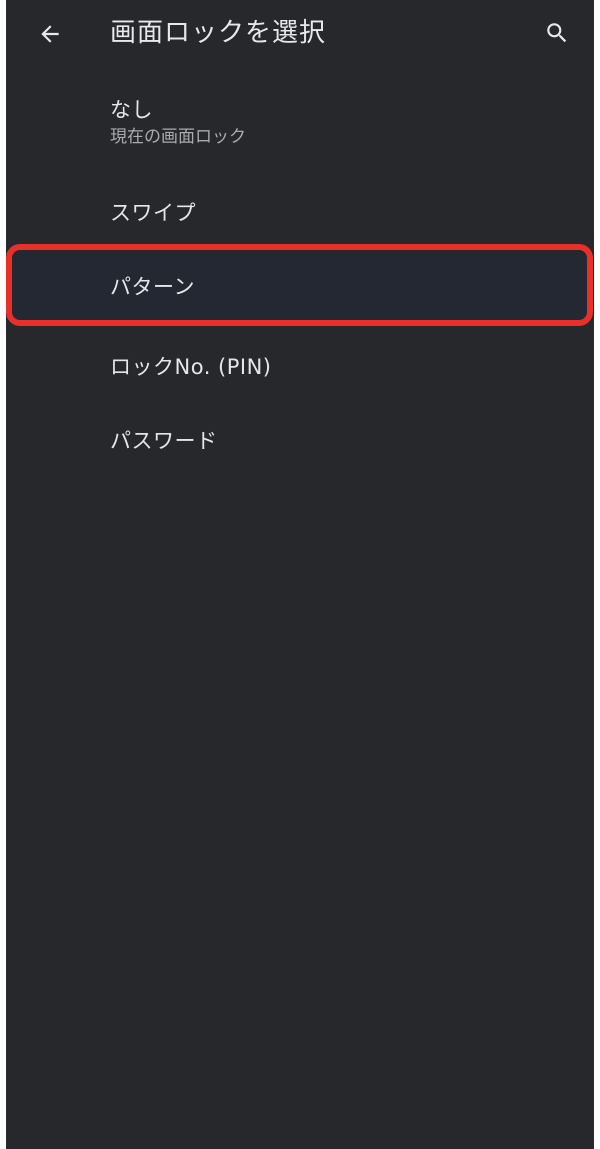 This screenshot has height=1149, width=600. What do you see at coordinates (300, 287) in the screenshot?
I see `option-pattern: パターン` at bounding box center [300, 287].